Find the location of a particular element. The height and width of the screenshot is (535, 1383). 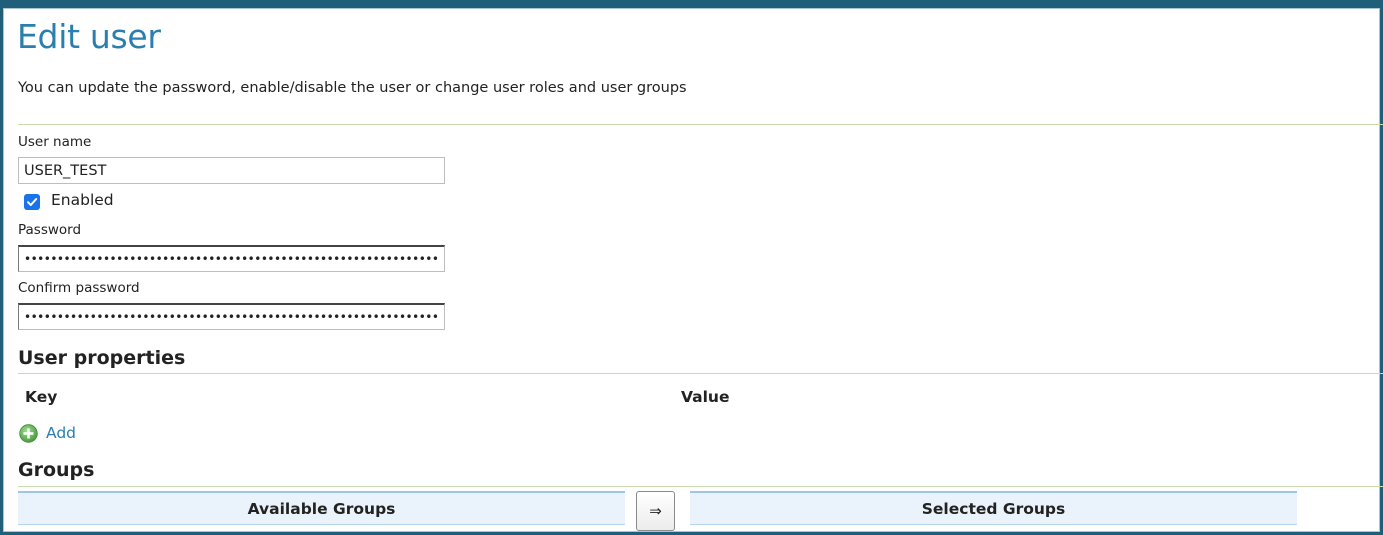

username-label: User name is located at coordinates (55, 142).